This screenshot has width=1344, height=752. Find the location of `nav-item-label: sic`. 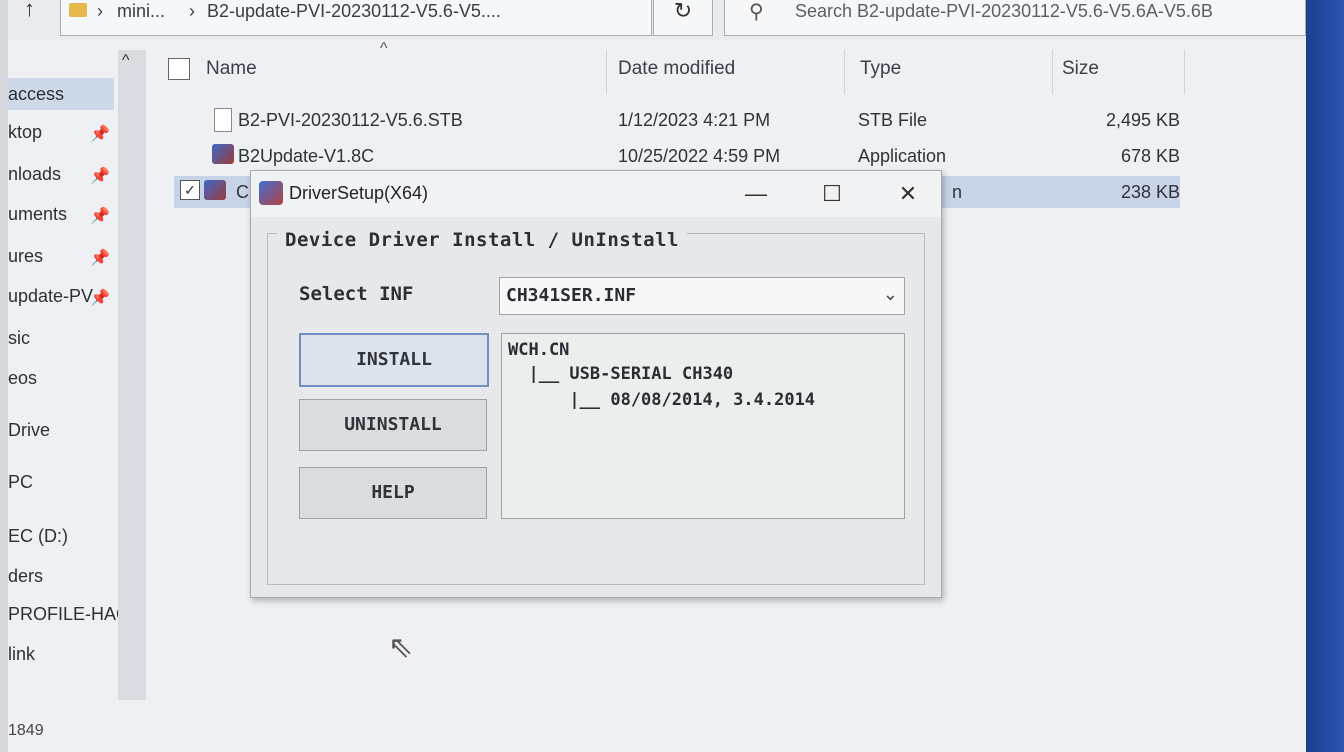

nav-item-label: sic is located at coordinates (19, 338).